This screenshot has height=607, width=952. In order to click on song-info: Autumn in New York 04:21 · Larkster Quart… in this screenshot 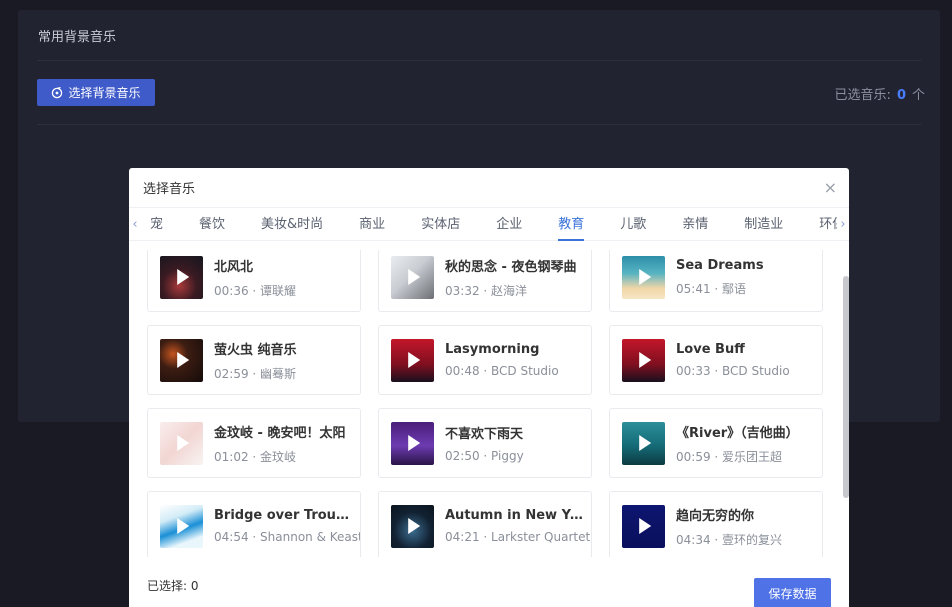, I will do `click(517, 526)`.